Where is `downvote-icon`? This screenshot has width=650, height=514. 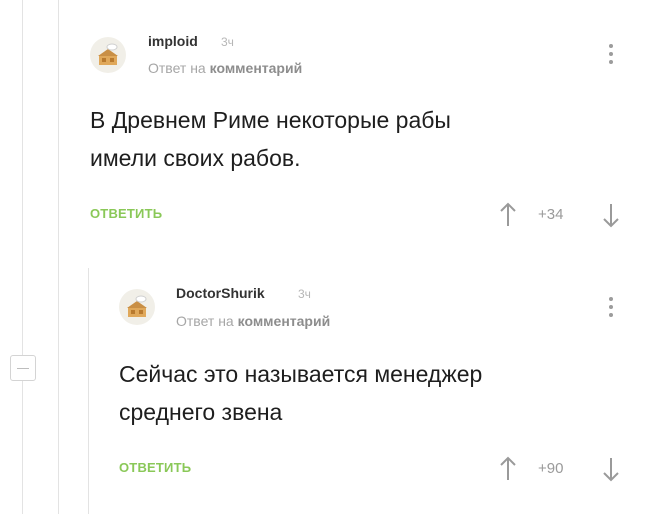 downvote-icon is located at coordinates (611, 469).